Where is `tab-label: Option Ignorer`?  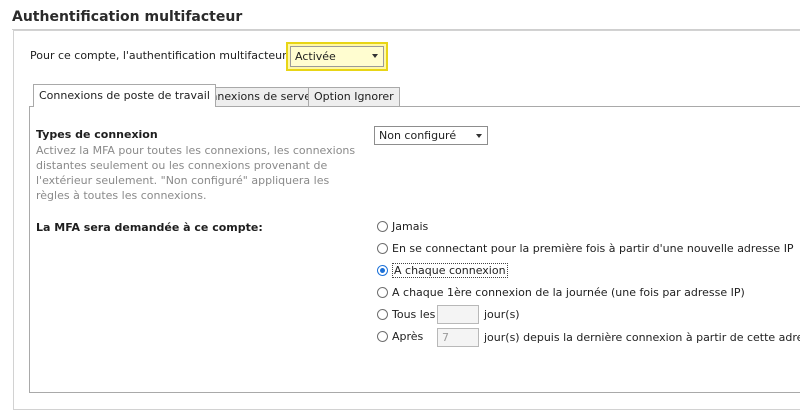 tab-label: Option Ignorer is located at coordinates (354, 96).